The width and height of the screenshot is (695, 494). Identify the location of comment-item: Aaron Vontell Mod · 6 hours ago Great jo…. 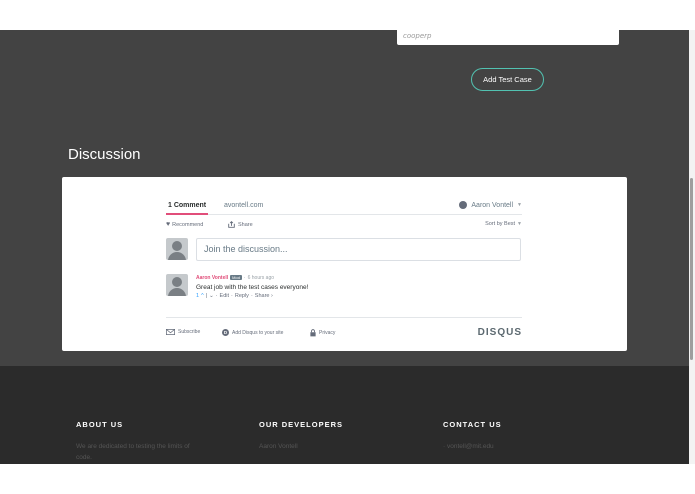
(346, 287).